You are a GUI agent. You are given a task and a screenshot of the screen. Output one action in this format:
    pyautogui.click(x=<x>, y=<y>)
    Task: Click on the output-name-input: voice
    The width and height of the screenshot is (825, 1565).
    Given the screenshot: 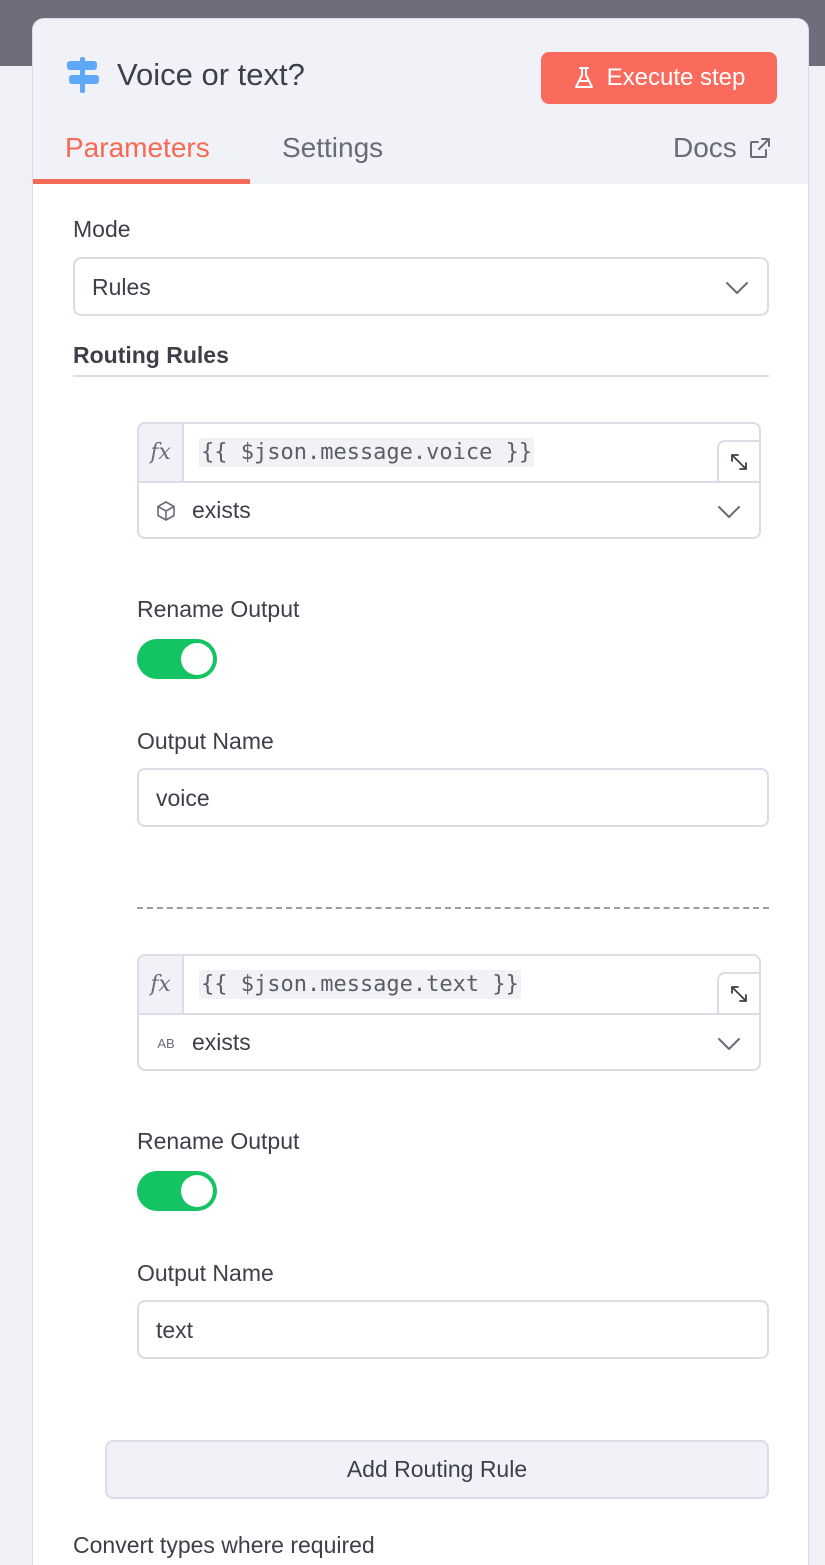 What is the action you would take?
    pyautogui.click(x=453, y=797)
    